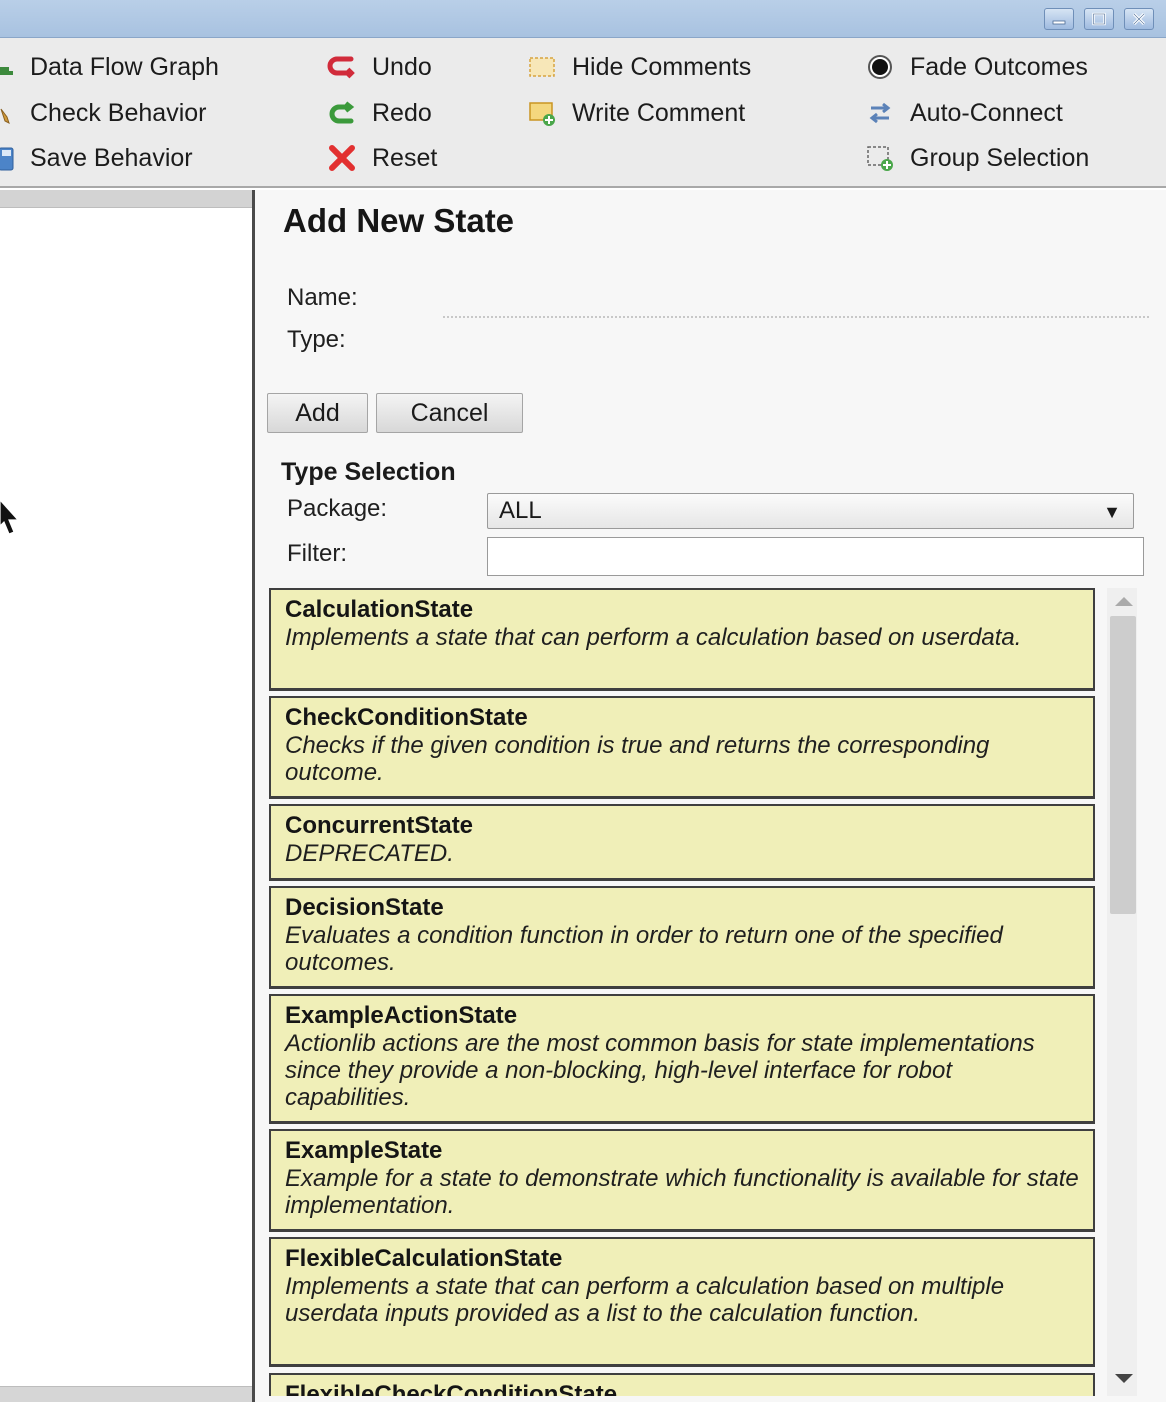 This screenshot has height=1402, width=1166. I want to click on package-label: Package:, so click(337, 508).